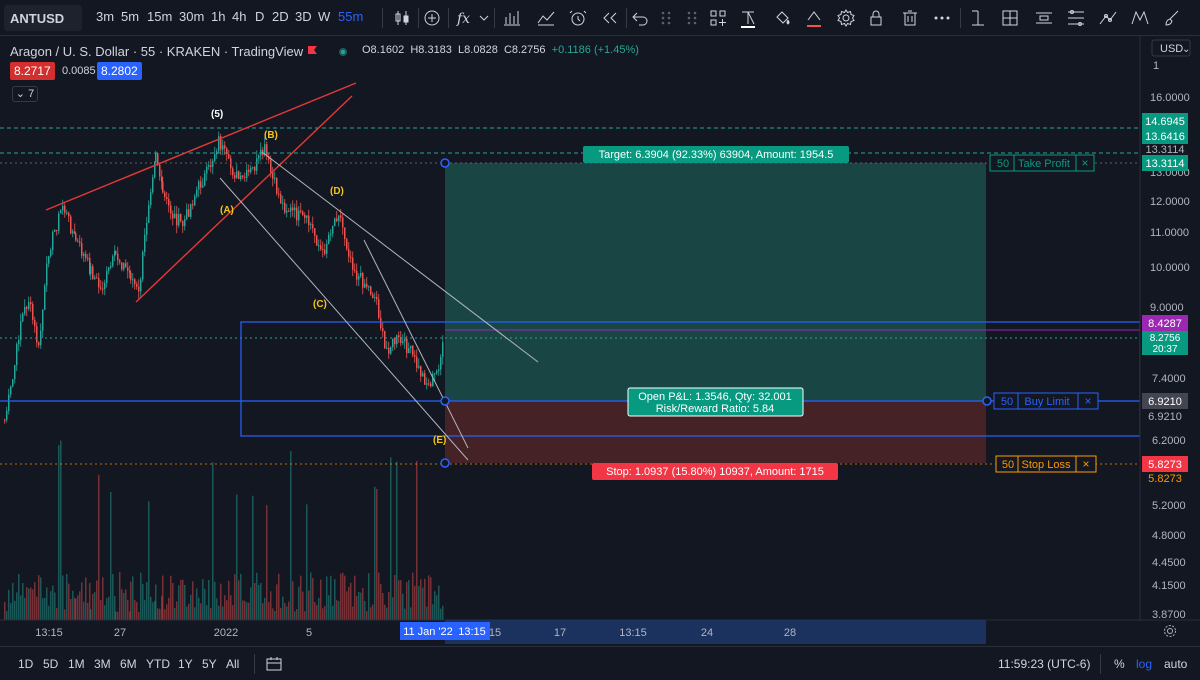 The image size is (1200, 680). What do you see at coordinates (1044, 664) in the screenshot?
I see `clock-timezone: 11:59:23 (UTC-6)` at bounding box center [1044, 664].